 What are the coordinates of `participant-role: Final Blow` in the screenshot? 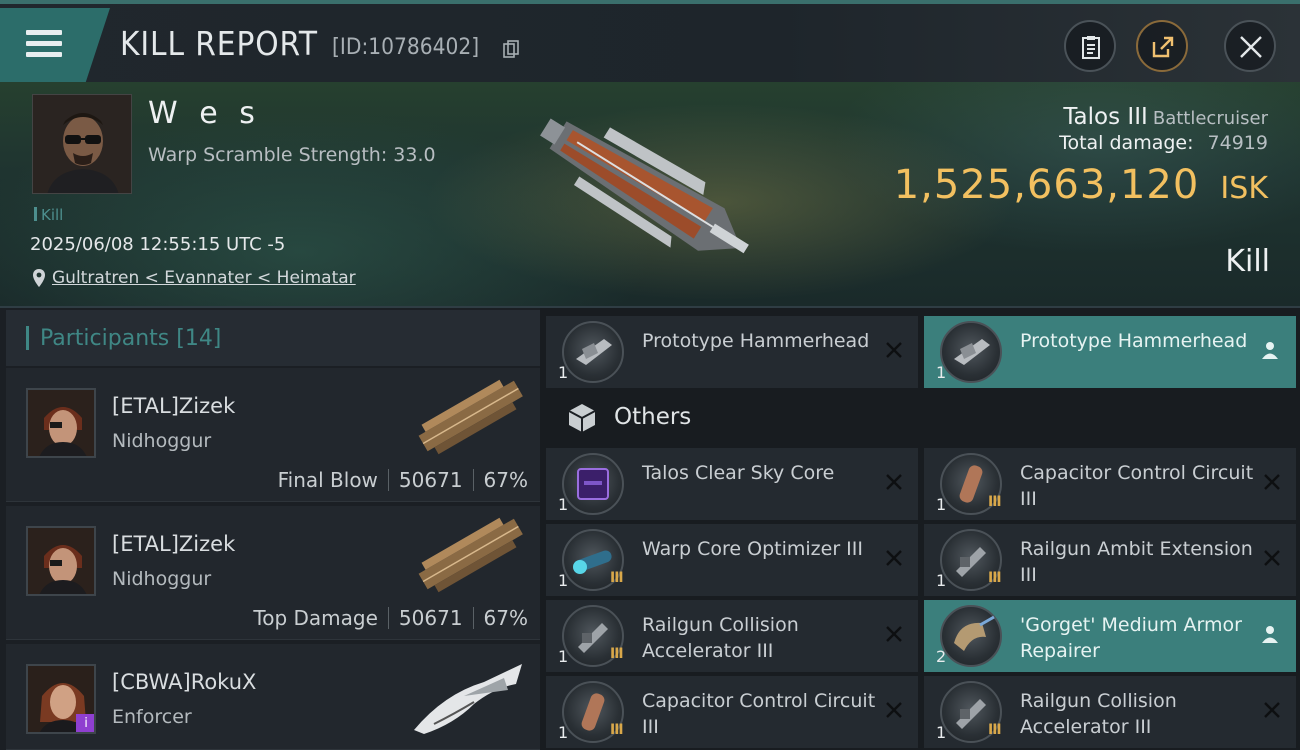 It's located at (327, 480).